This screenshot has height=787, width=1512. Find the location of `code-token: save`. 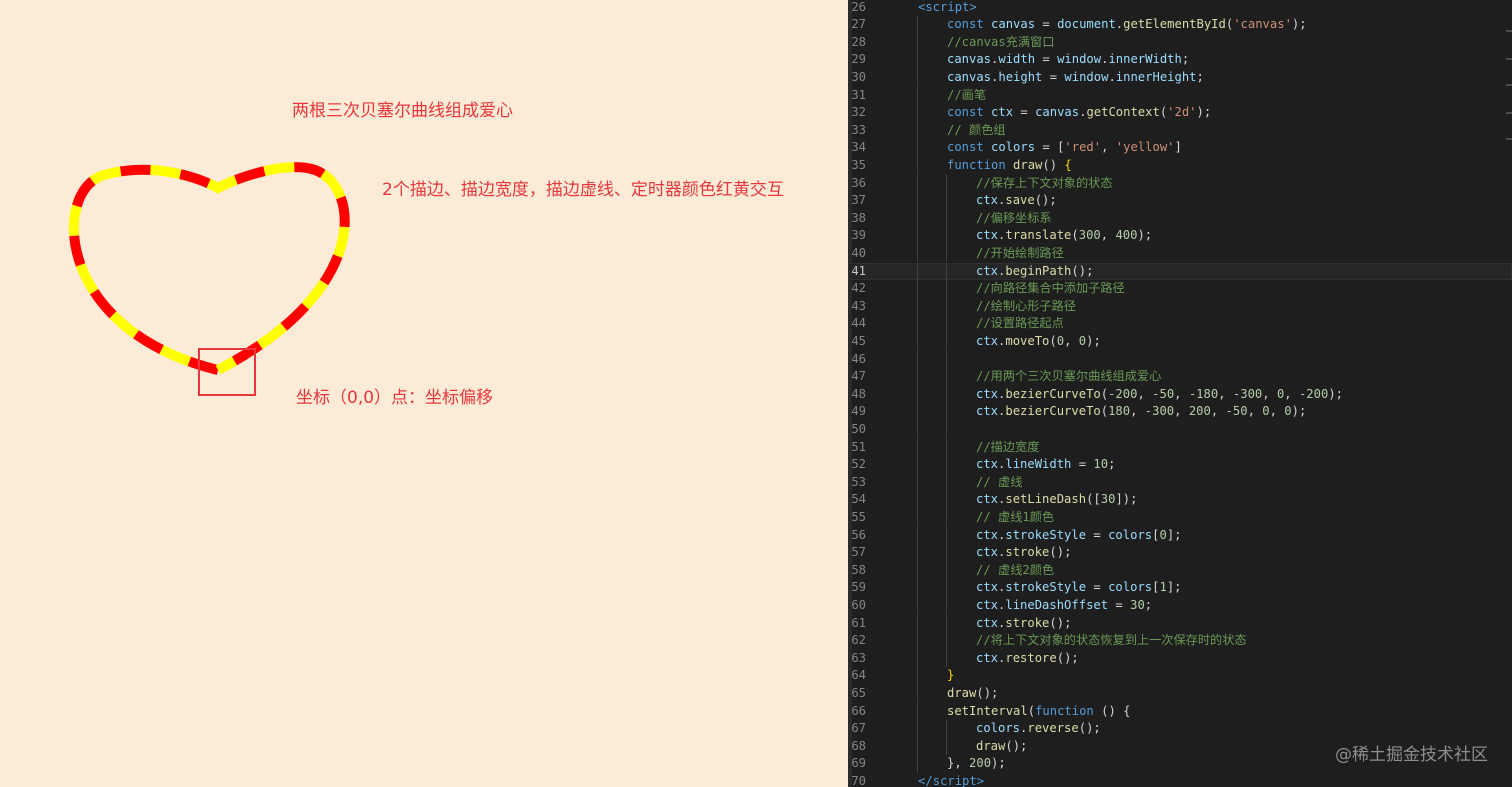

code-token: save is located at coordinates (1020, 200).